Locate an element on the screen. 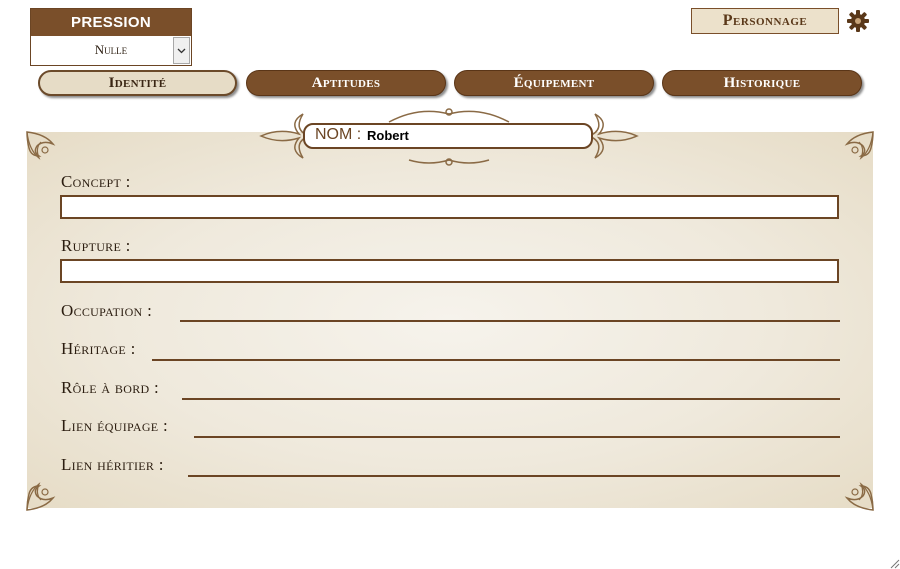 Image resolution: width=900 pixels, height=569 pixels. lien-heritier-label: Lien héritier : is located at coordinates (112, 464).